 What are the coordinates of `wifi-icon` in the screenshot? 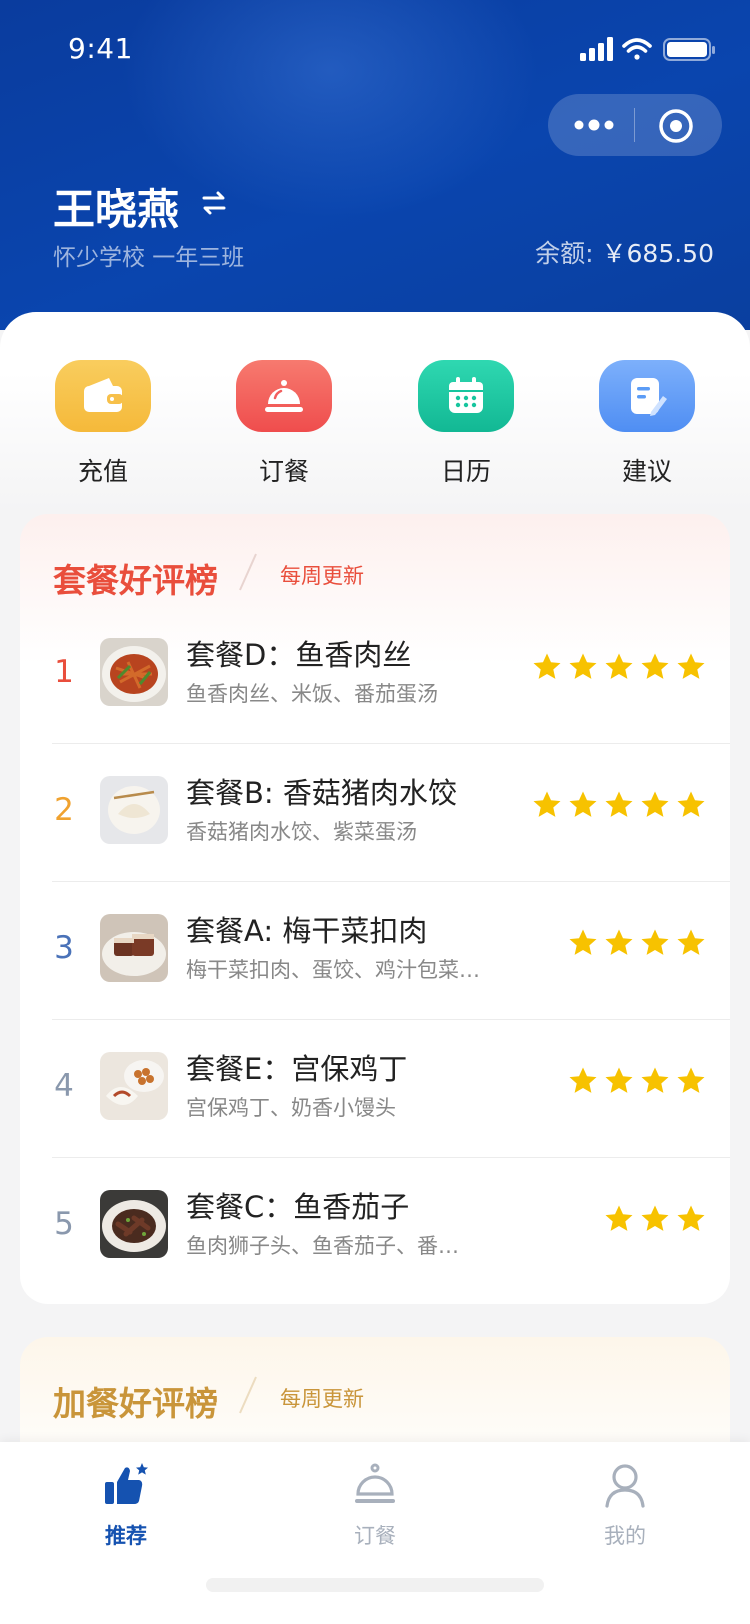 It's located at (637, 49).